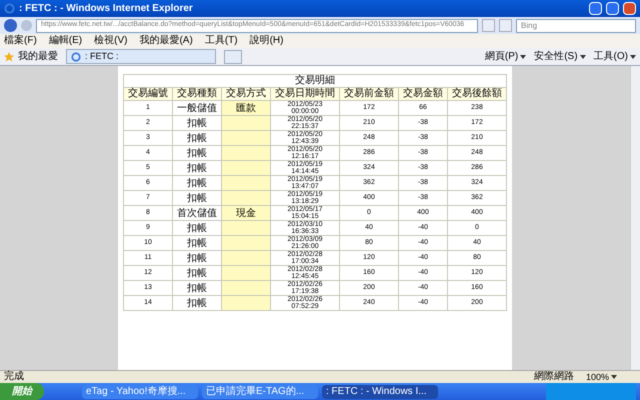  What do you see at coordinates (595, 8) in the screenshot?
I see `minimize-button` at bounding box center [595, 8].